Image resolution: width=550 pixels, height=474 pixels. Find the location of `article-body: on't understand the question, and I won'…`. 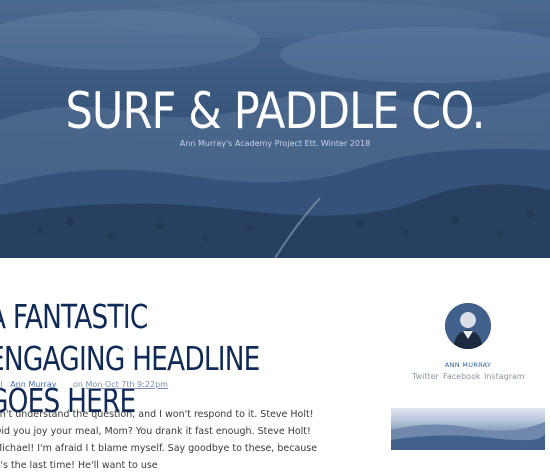

article-body: on't understand the question, and I won'… is located at coordinates (159, 440).